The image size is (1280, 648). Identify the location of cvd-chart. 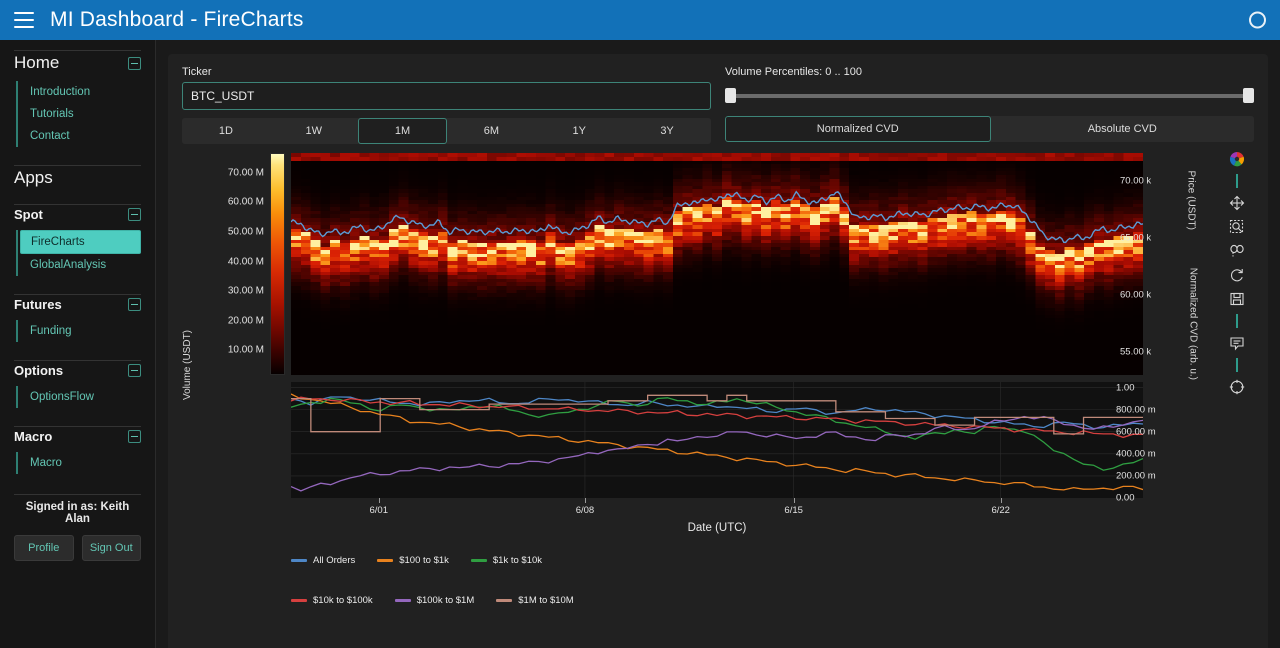
(717, 440).